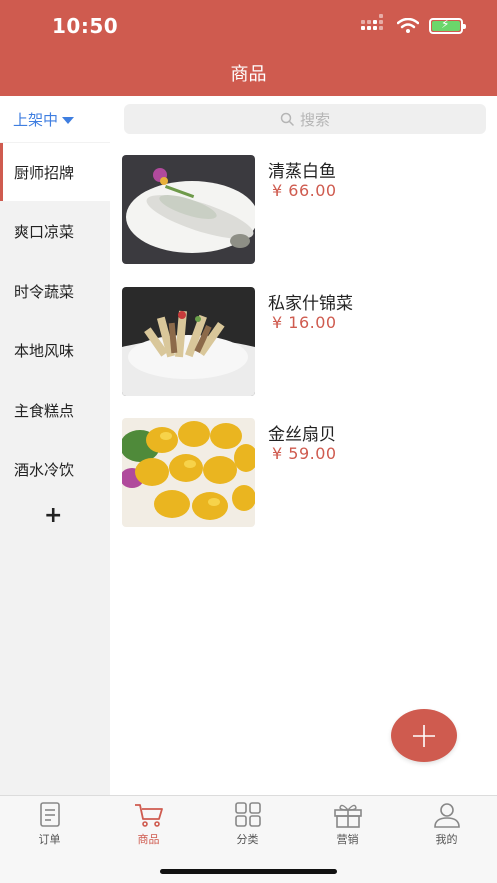 This screenshot has width=497, height=883. I want to click on status-filter-label: 上架中, so click(36, 119).